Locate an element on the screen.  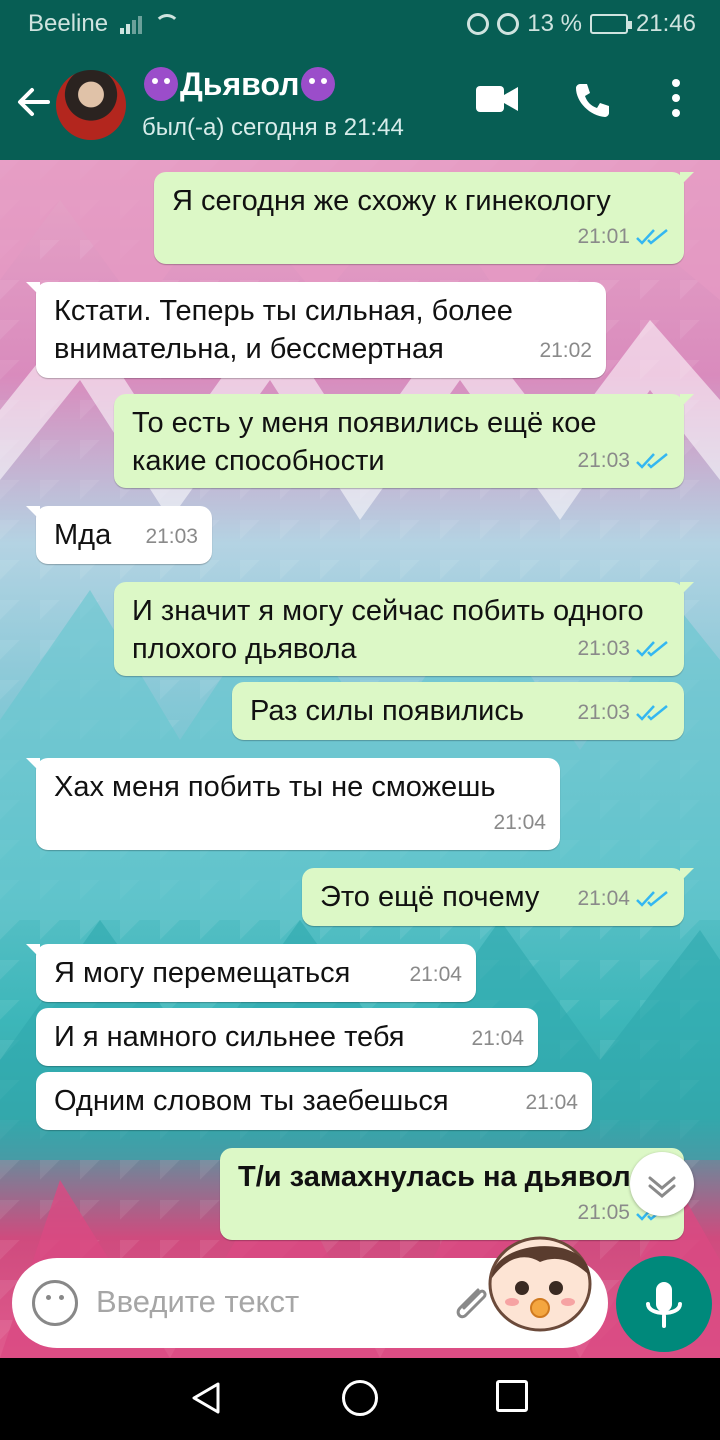
message-outgoing: Раз силы появились 21:03 is located at coordinates (458, 711).